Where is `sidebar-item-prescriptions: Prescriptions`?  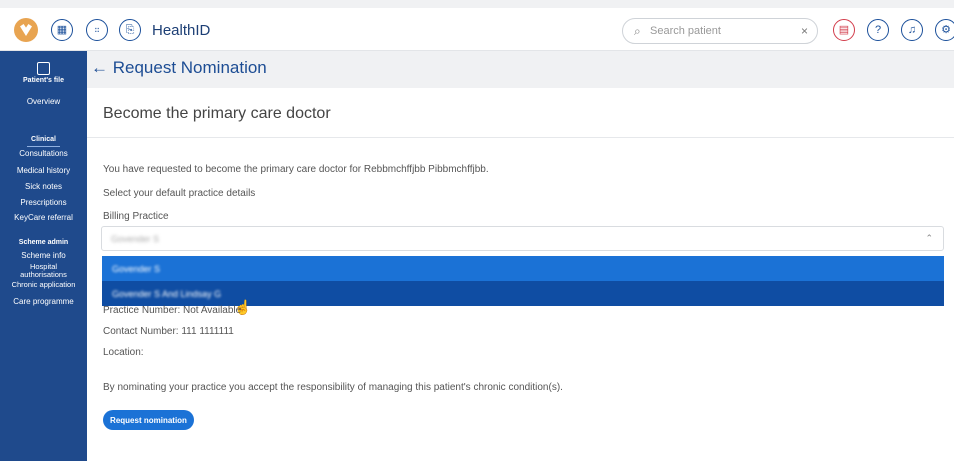
sidebar-item-prescriptions: Prescriptions is located at coordinates (43, 202).